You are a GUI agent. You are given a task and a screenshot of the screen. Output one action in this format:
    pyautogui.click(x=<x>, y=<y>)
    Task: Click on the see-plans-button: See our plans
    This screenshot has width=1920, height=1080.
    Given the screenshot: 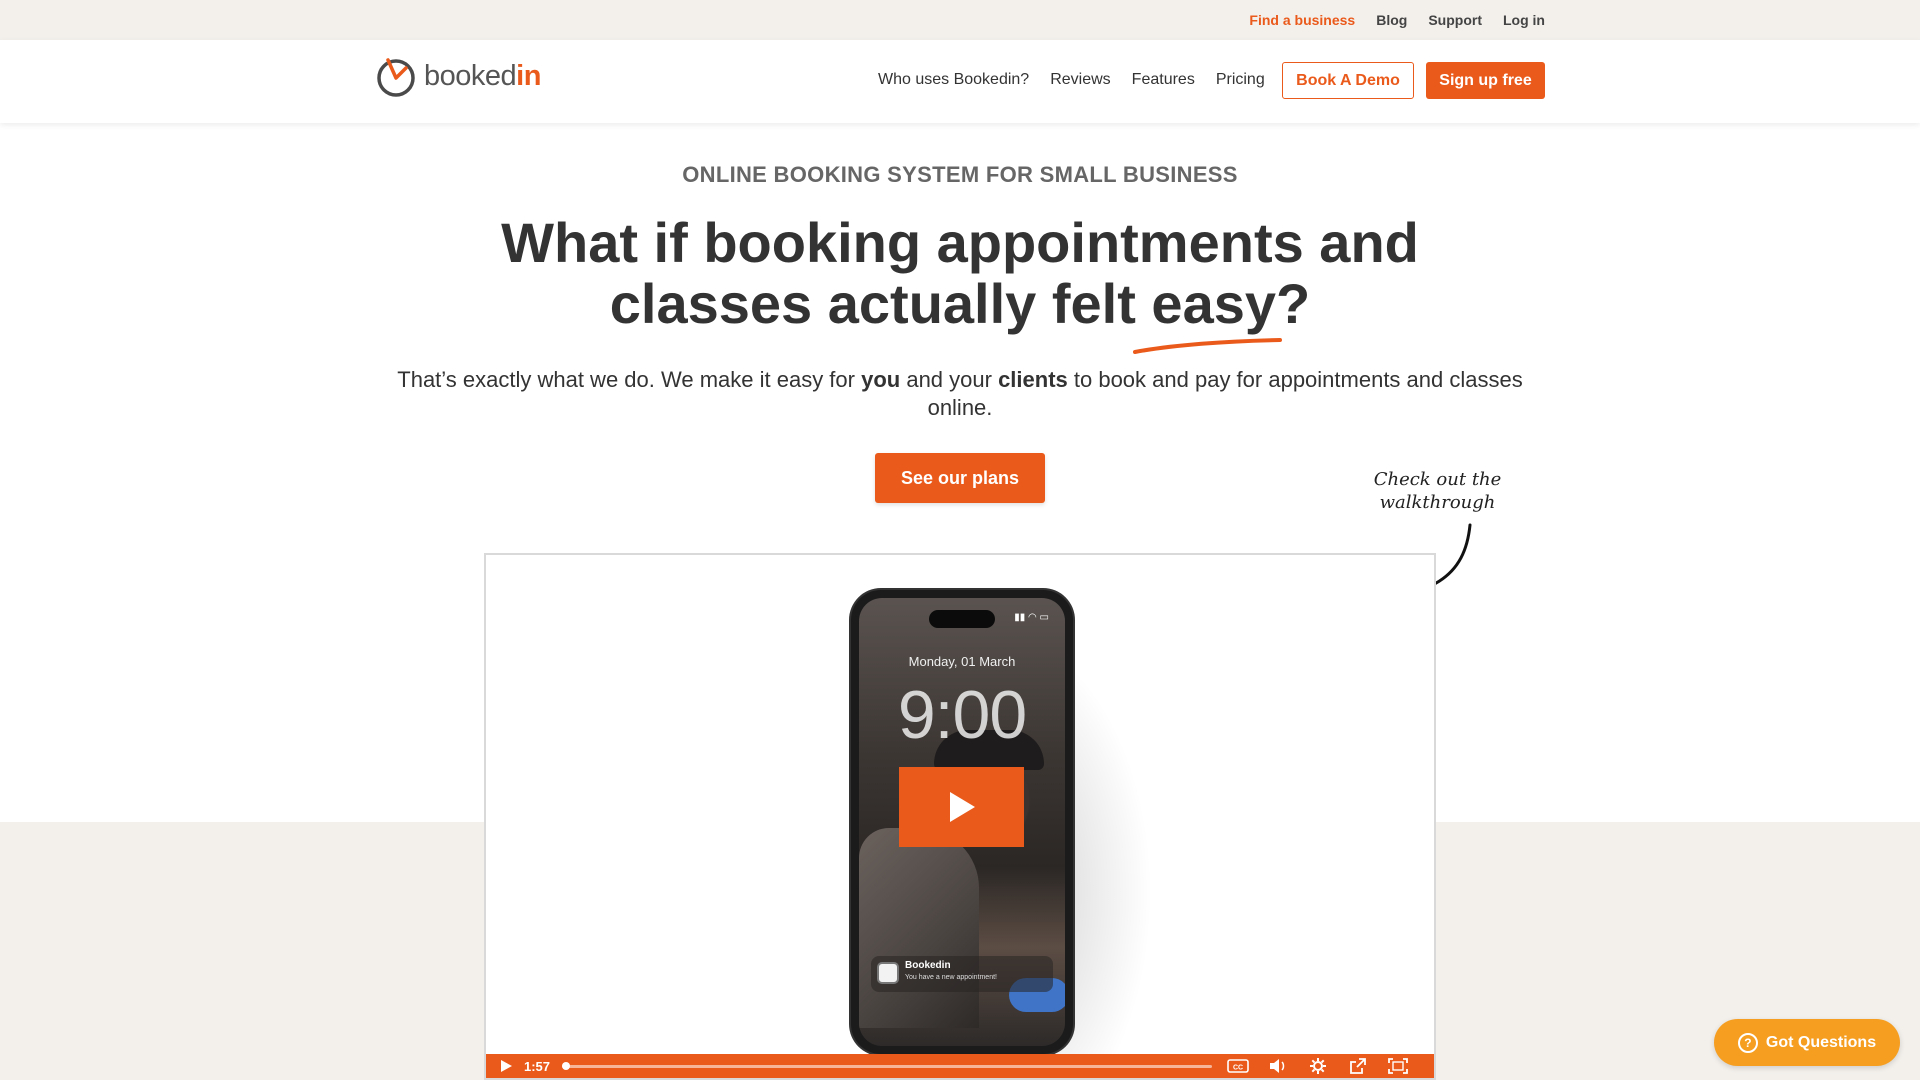 What is the action you would take?
    pyautogui.click(x=960, y=478)
    